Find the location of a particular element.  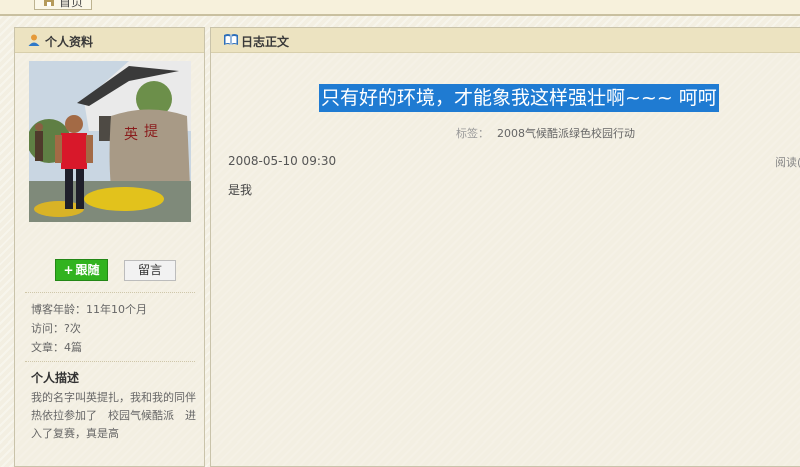

description-text: 我的名字叫英提扎，我和我的同伴热依拉参加了 校园气候酷派 进入了复赛，真是高 is located at coordinates (113, 415).